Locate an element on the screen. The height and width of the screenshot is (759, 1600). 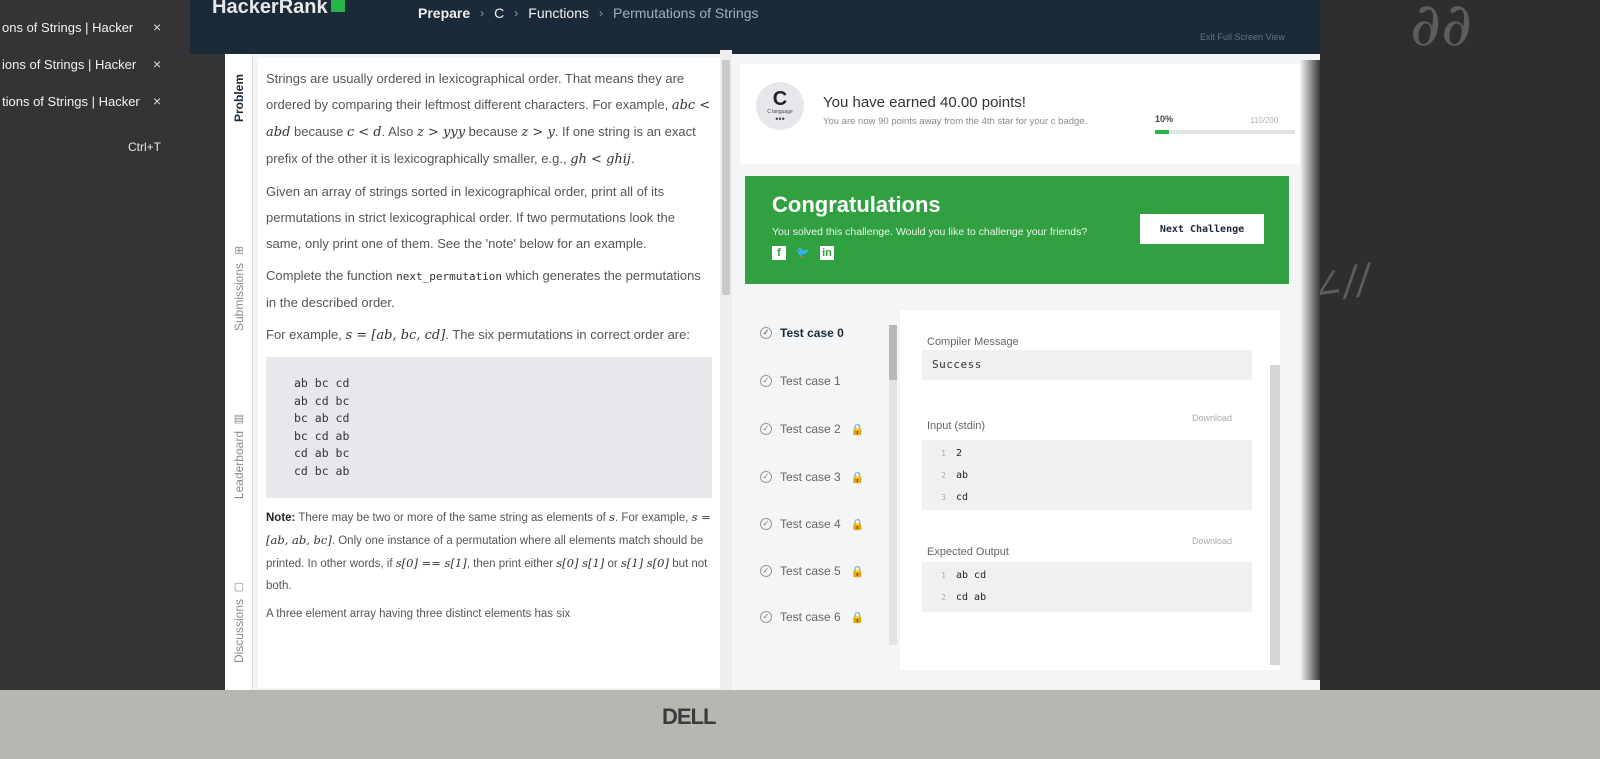
progress-bar is located at coordinates (1225, 132).